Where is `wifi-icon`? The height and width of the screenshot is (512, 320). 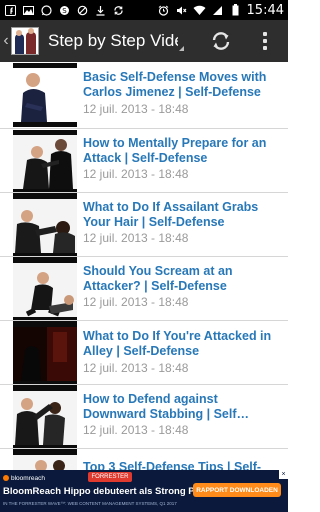
wifi-icon is located at coordinates (199, 10).